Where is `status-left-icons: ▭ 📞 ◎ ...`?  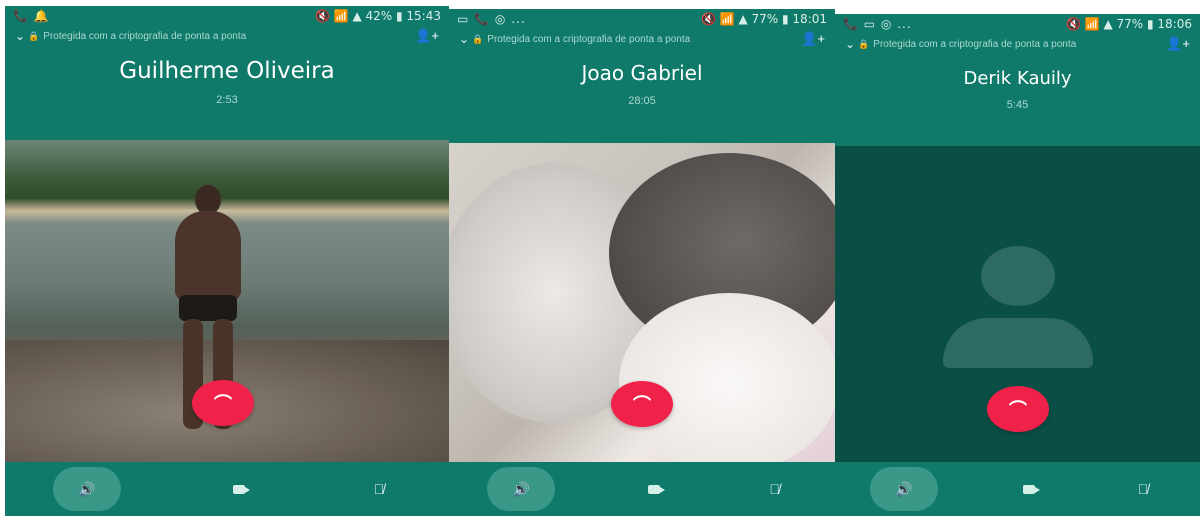
status-left-icons: ▭ 📞 ◎ ... is located at coordinates (491, 19).